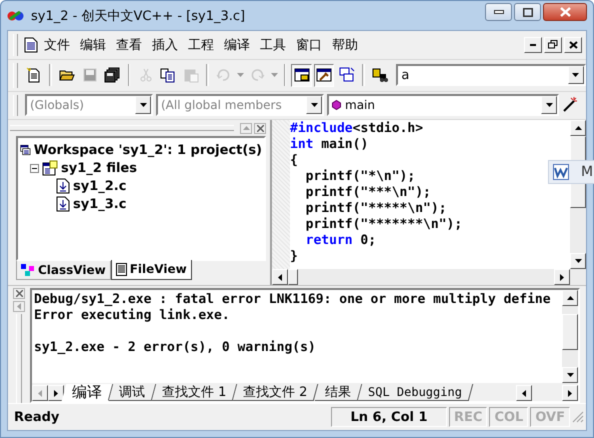 This screenshot has height=438, width=594. Describe the element at coordinates (587, 172) in the screenshot. I see `preview-label: Mi` at that location.